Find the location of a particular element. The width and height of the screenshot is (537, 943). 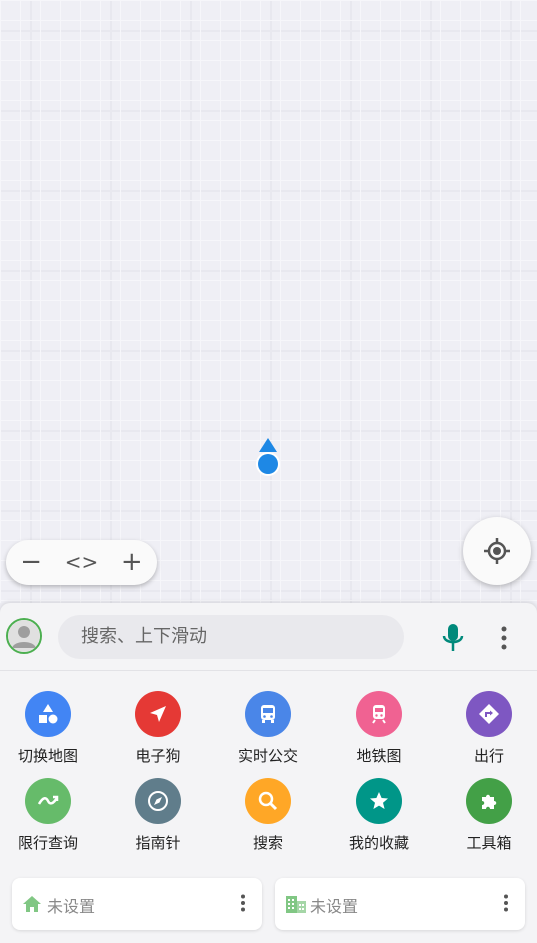

home-shortcut-card: 未设置 is located at coordinates (137, 904).